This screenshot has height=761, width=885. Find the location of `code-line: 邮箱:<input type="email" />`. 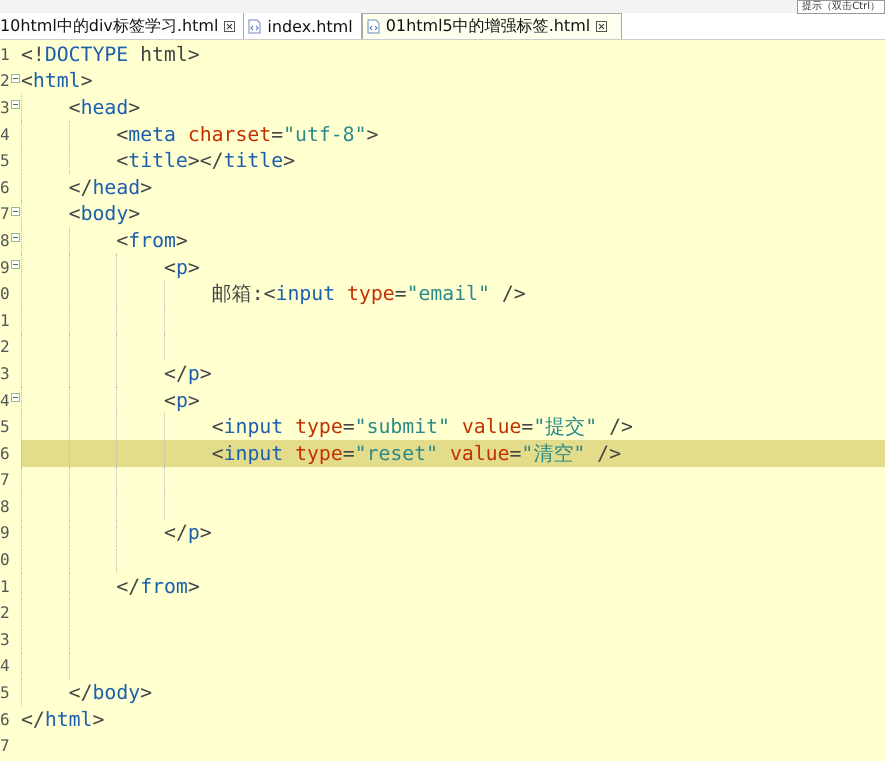

code-line: 邮箱:<input type="email" /> is located at coordinates (369, 294).